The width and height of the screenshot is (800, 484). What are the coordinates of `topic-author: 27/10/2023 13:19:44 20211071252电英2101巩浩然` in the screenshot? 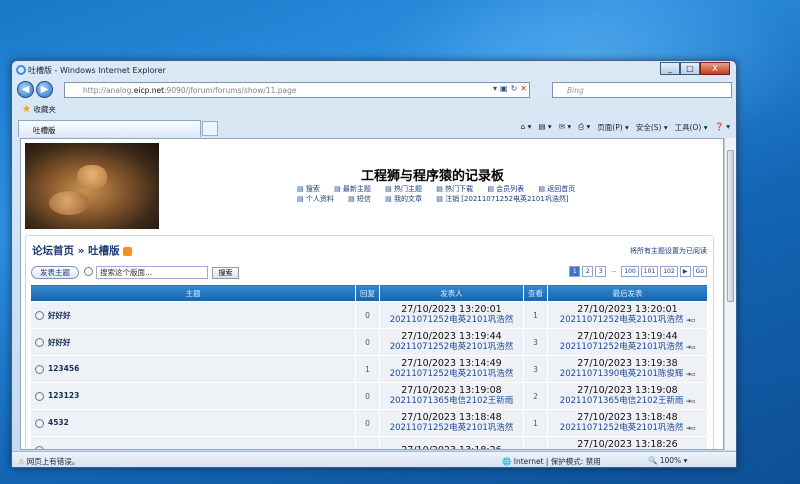 It's located at (451, 342).